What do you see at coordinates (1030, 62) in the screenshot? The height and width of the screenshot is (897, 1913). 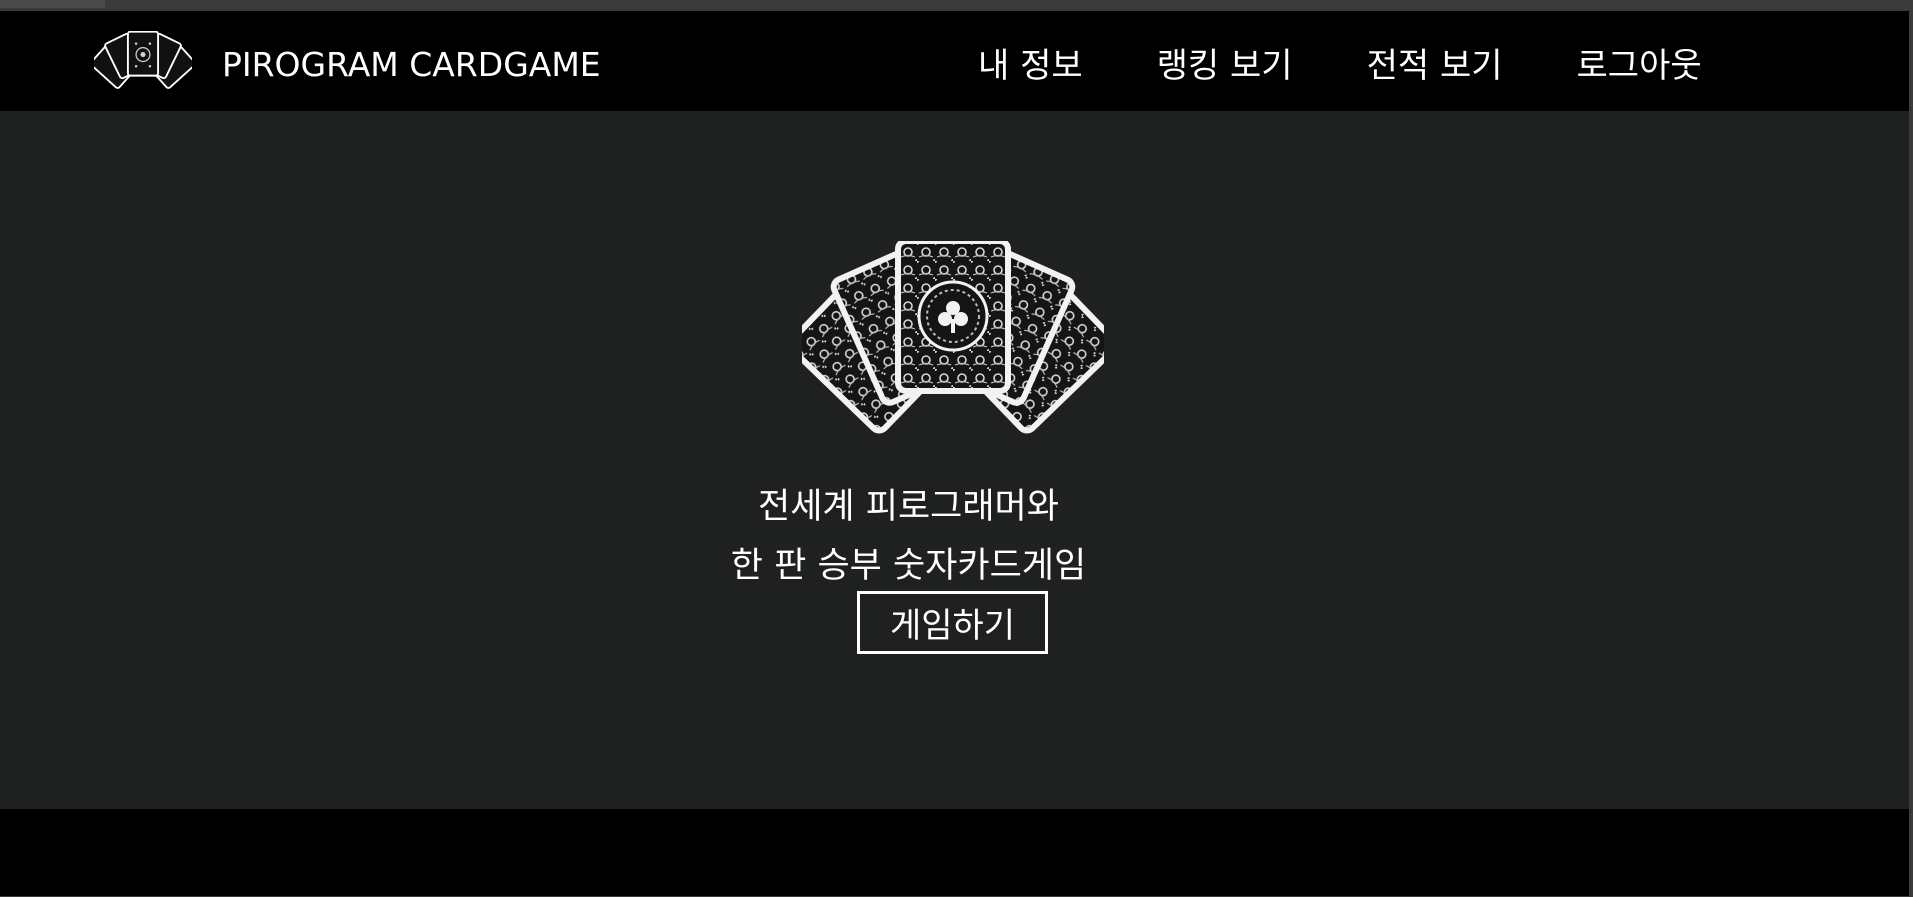 I see `nav-my-info: 내 정보` at bounding box center [1030, 62].